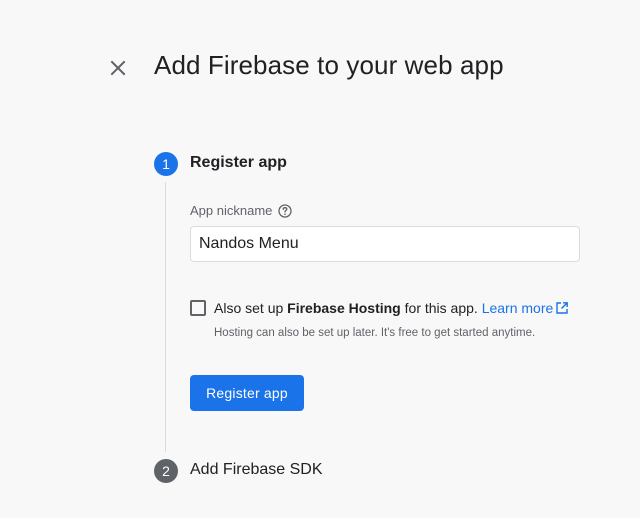  I want to click on learn-more-link: Learn more, so click(526, 308).